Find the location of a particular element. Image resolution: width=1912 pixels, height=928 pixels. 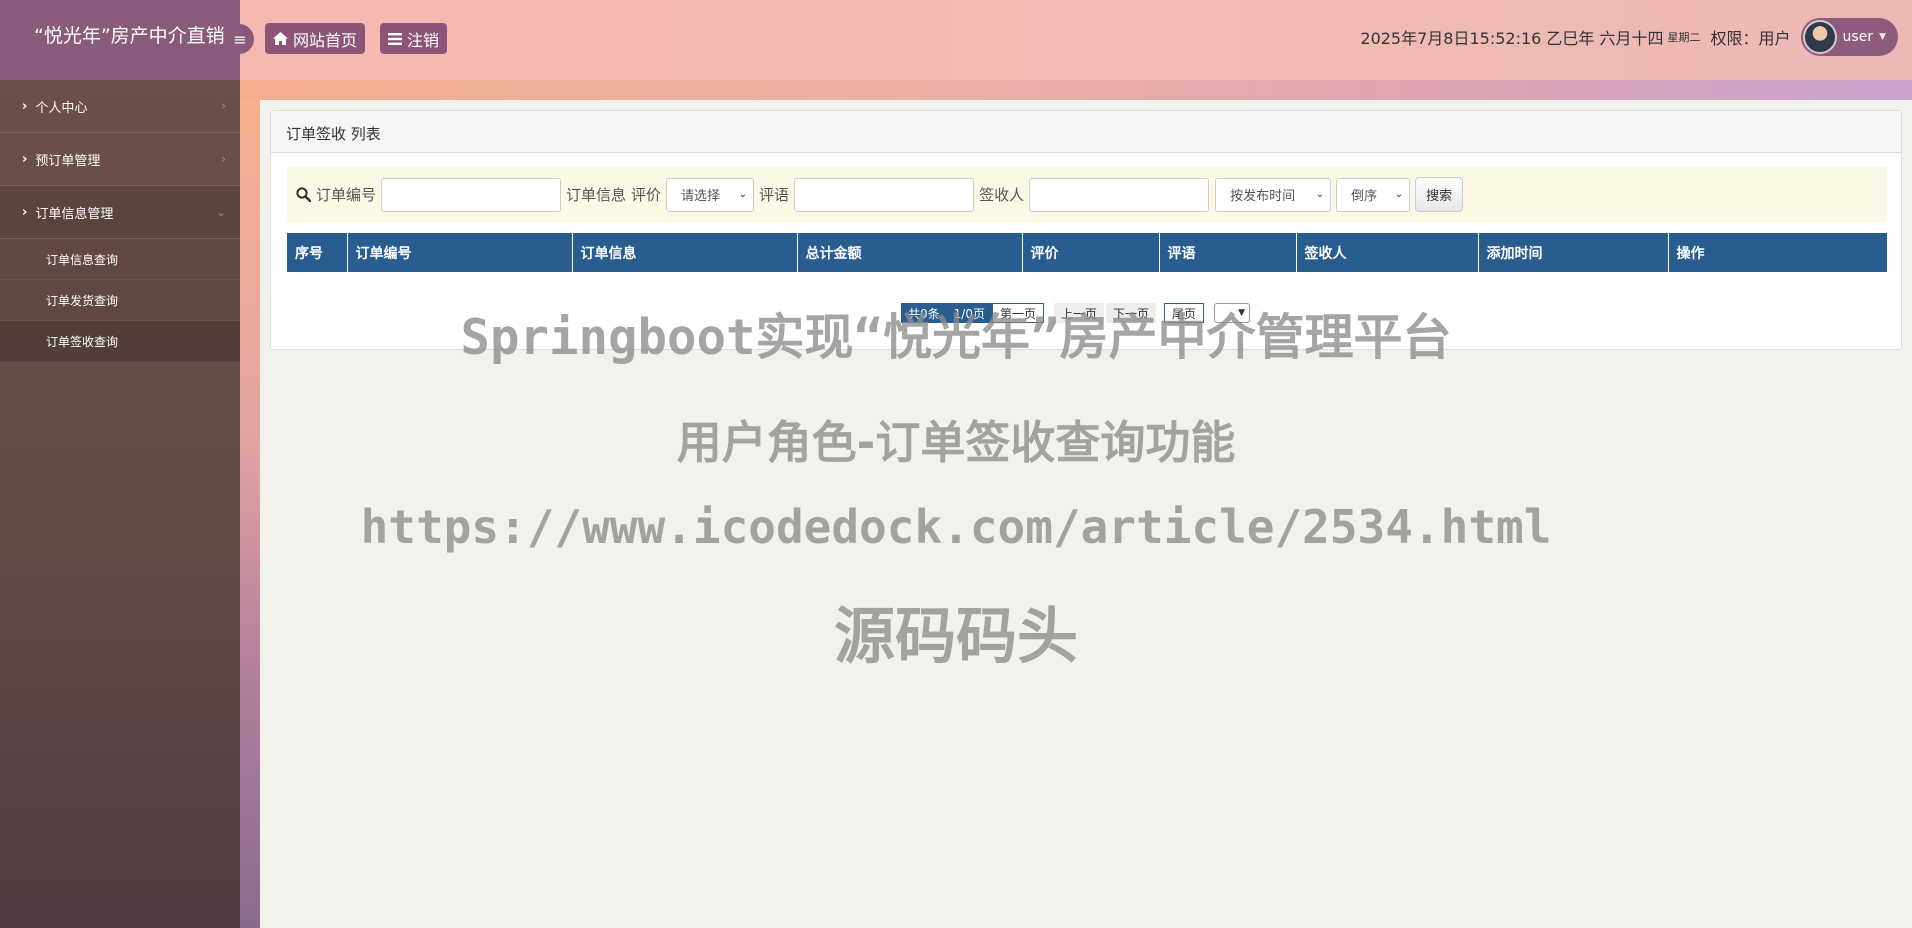

table-header-row: 序号 订单编号 订单信息 总计金额 评价 评语 签收人 添加时间 操作 is located at coordinates (1087, 252).